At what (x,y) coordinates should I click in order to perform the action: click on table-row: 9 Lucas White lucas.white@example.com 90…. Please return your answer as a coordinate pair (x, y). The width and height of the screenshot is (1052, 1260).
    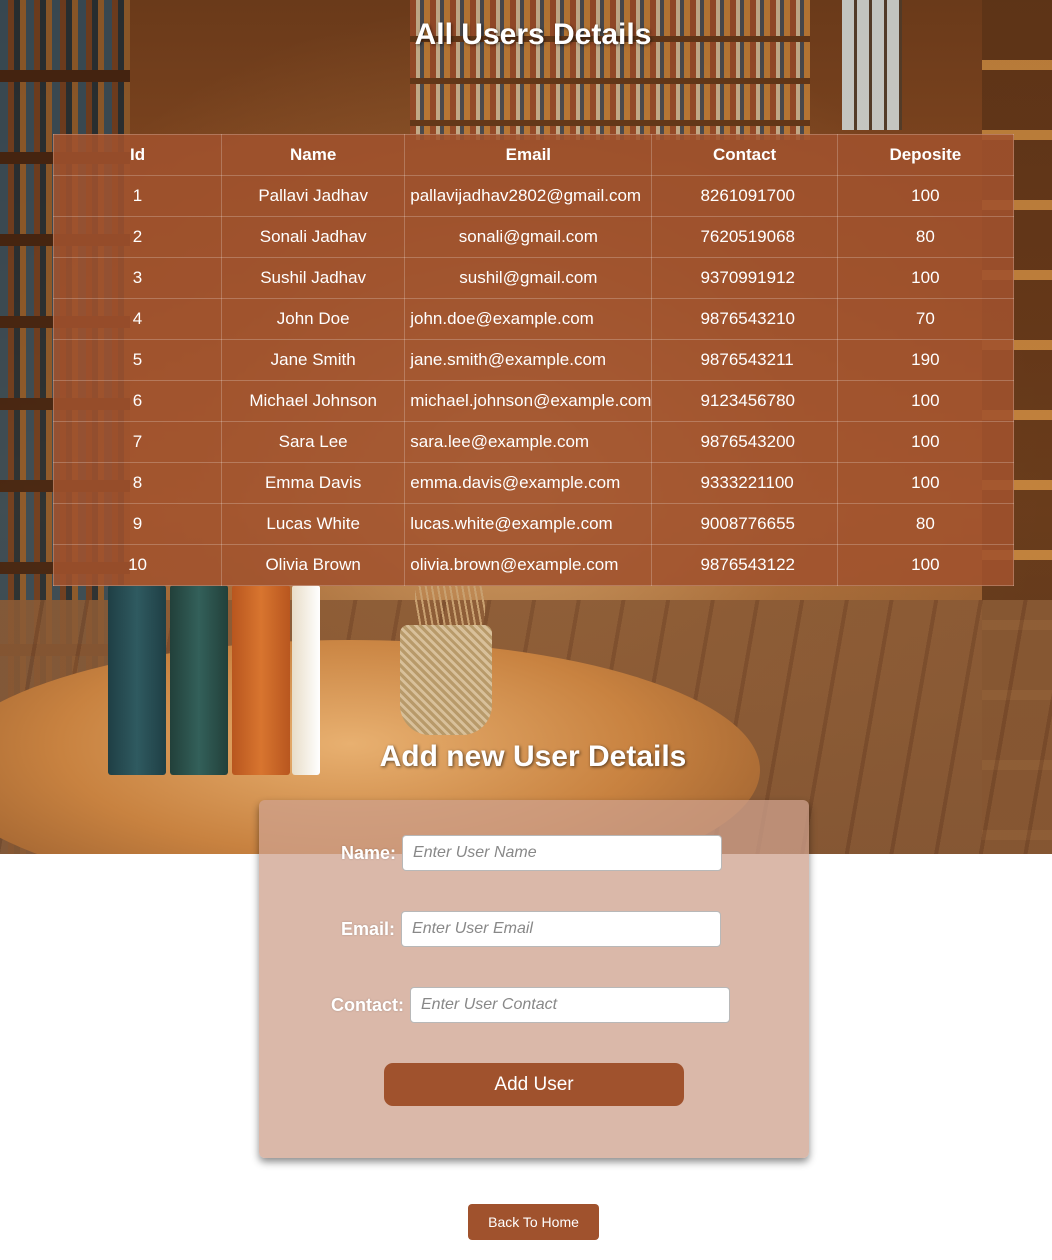
    Looking at the image, I should click on (533, 524).